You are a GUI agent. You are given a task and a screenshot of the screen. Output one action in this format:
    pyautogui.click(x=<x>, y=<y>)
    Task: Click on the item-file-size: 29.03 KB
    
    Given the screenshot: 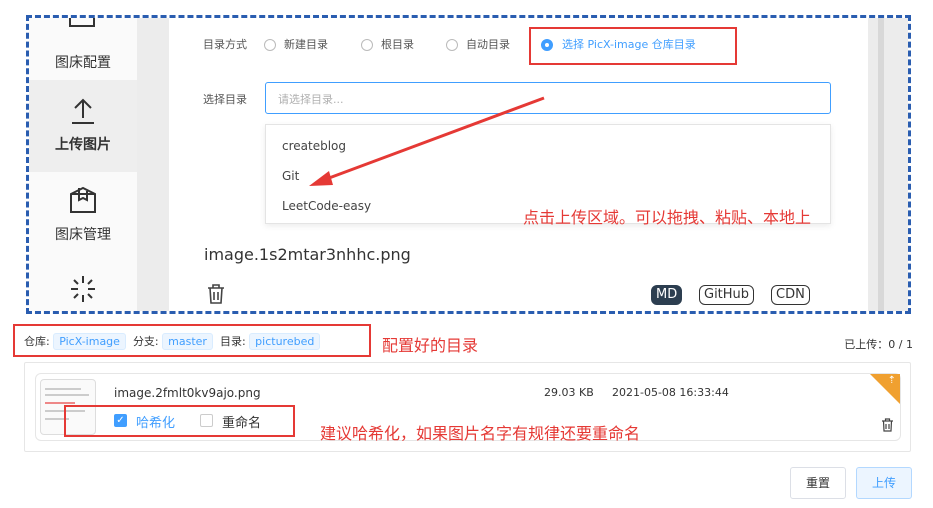 What is the action you would take?
    pyautogui.click(x=569, y=392)
    